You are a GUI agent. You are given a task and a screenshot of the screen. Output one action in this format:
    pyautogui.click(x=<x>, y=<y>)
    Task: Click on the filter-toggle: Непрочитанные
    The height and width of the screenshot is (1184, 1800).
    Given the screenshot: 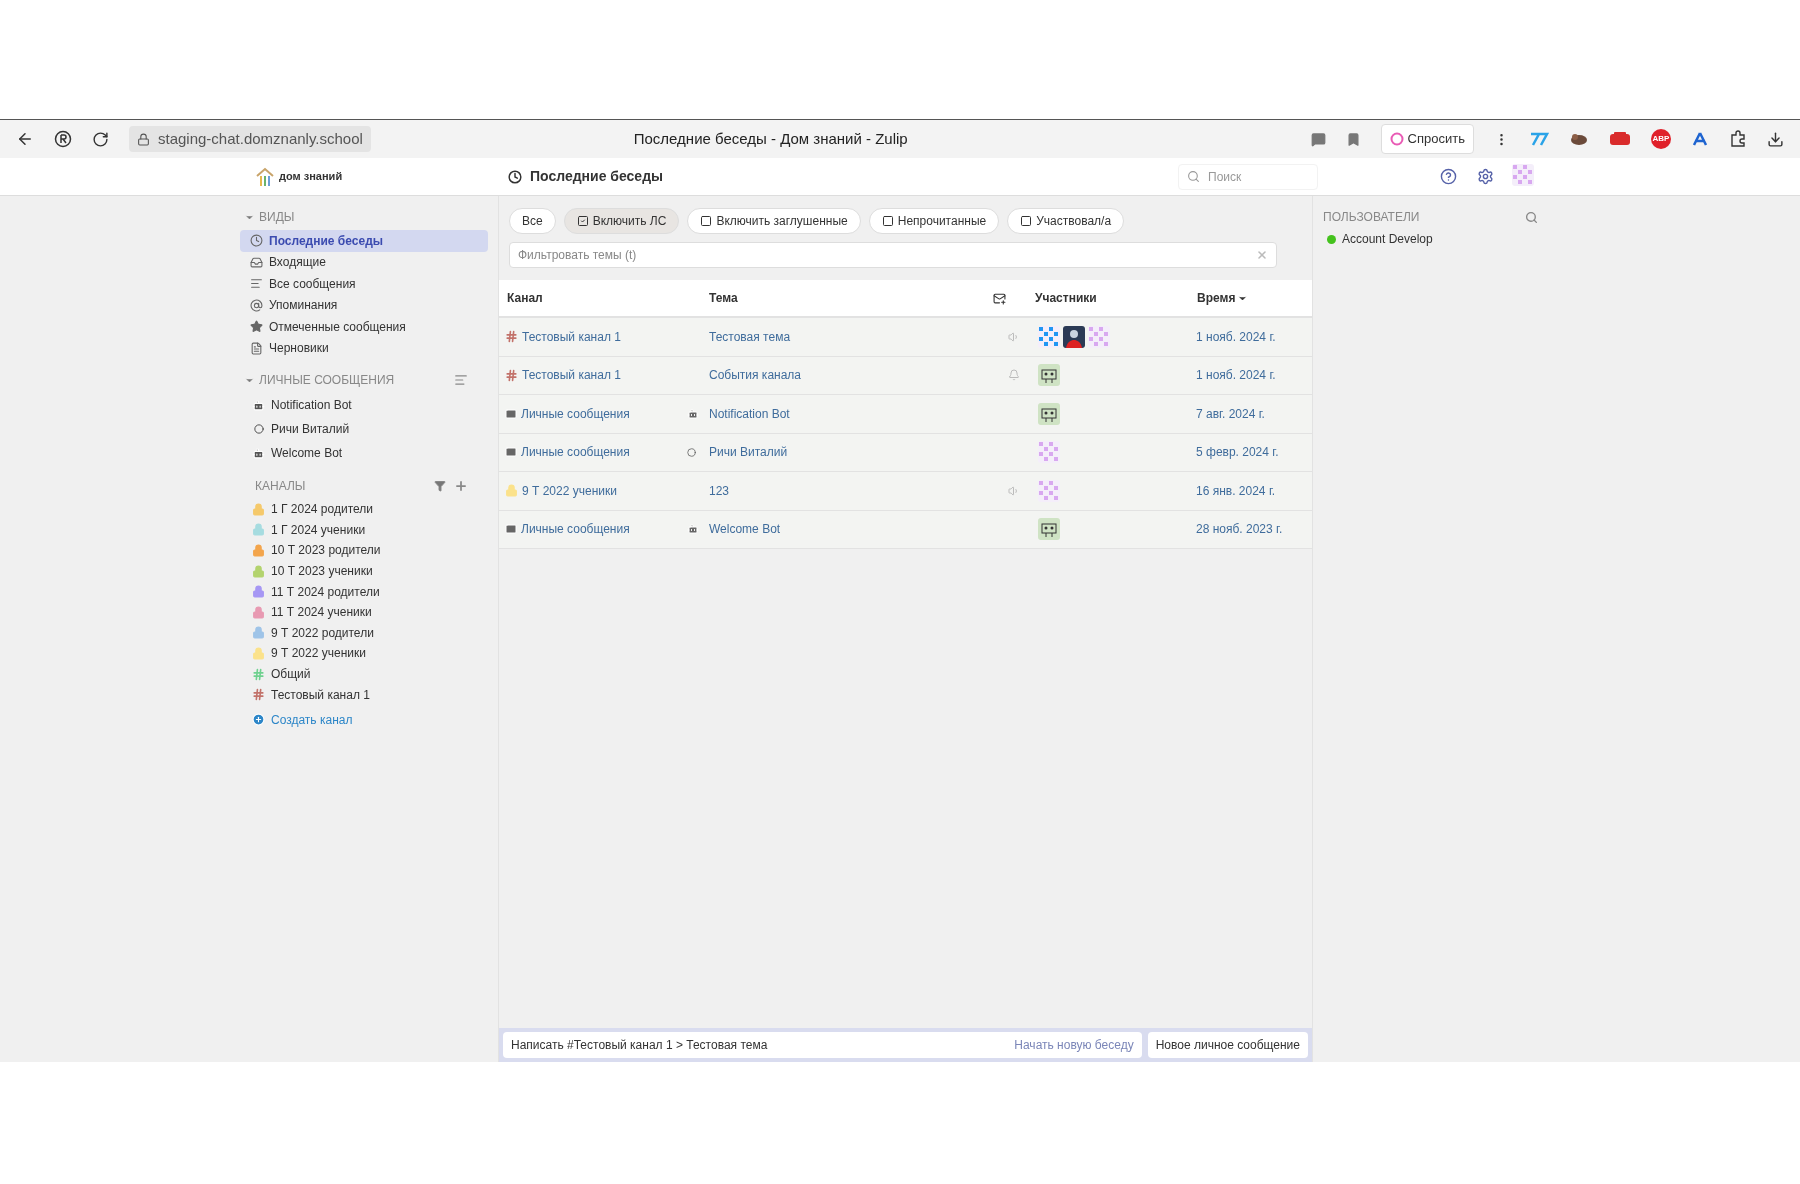 What is the action you would take?
    pyautogui.click(x=934, y=221)
    